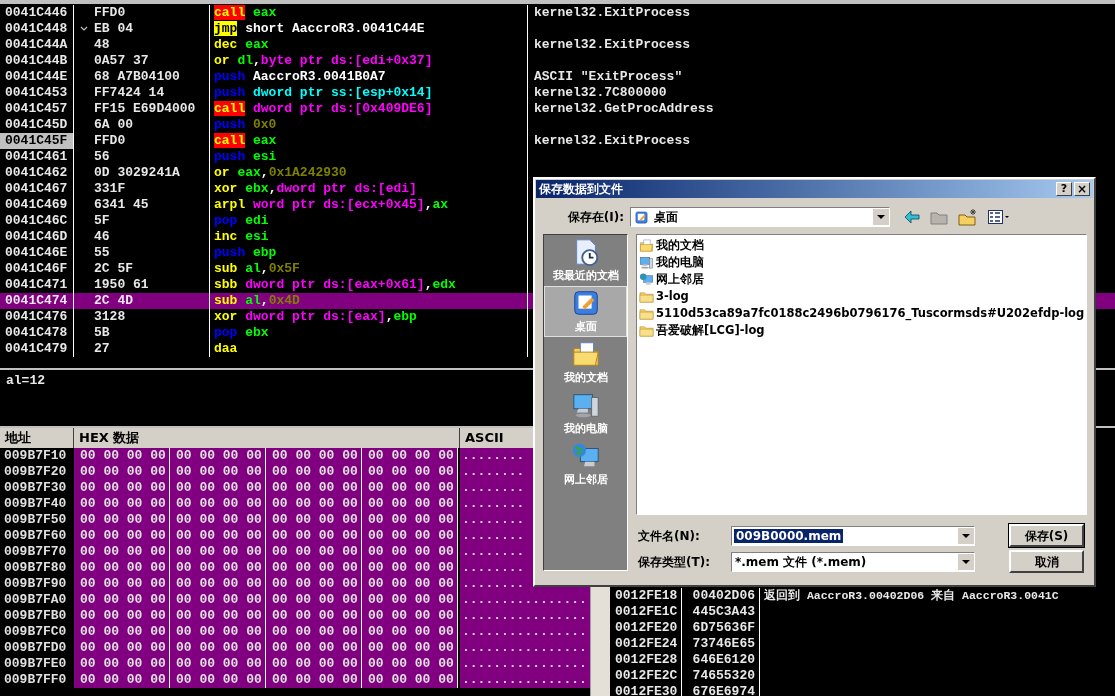 The image size is (1115, 696). I want to click on comment-text: ASCII "ExitProcess", so click(608, 76).